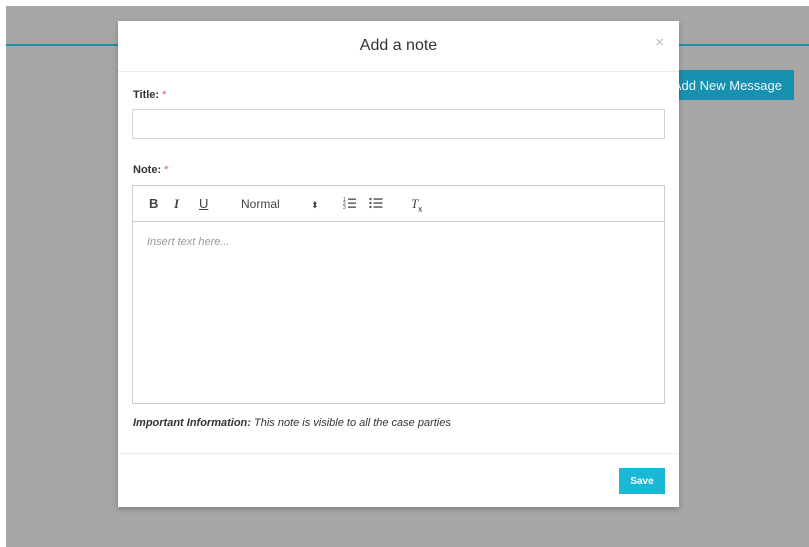 The width and height of the screenshot is (809, 547). I want to click on note-label-text: Note:, so click(147, 170).